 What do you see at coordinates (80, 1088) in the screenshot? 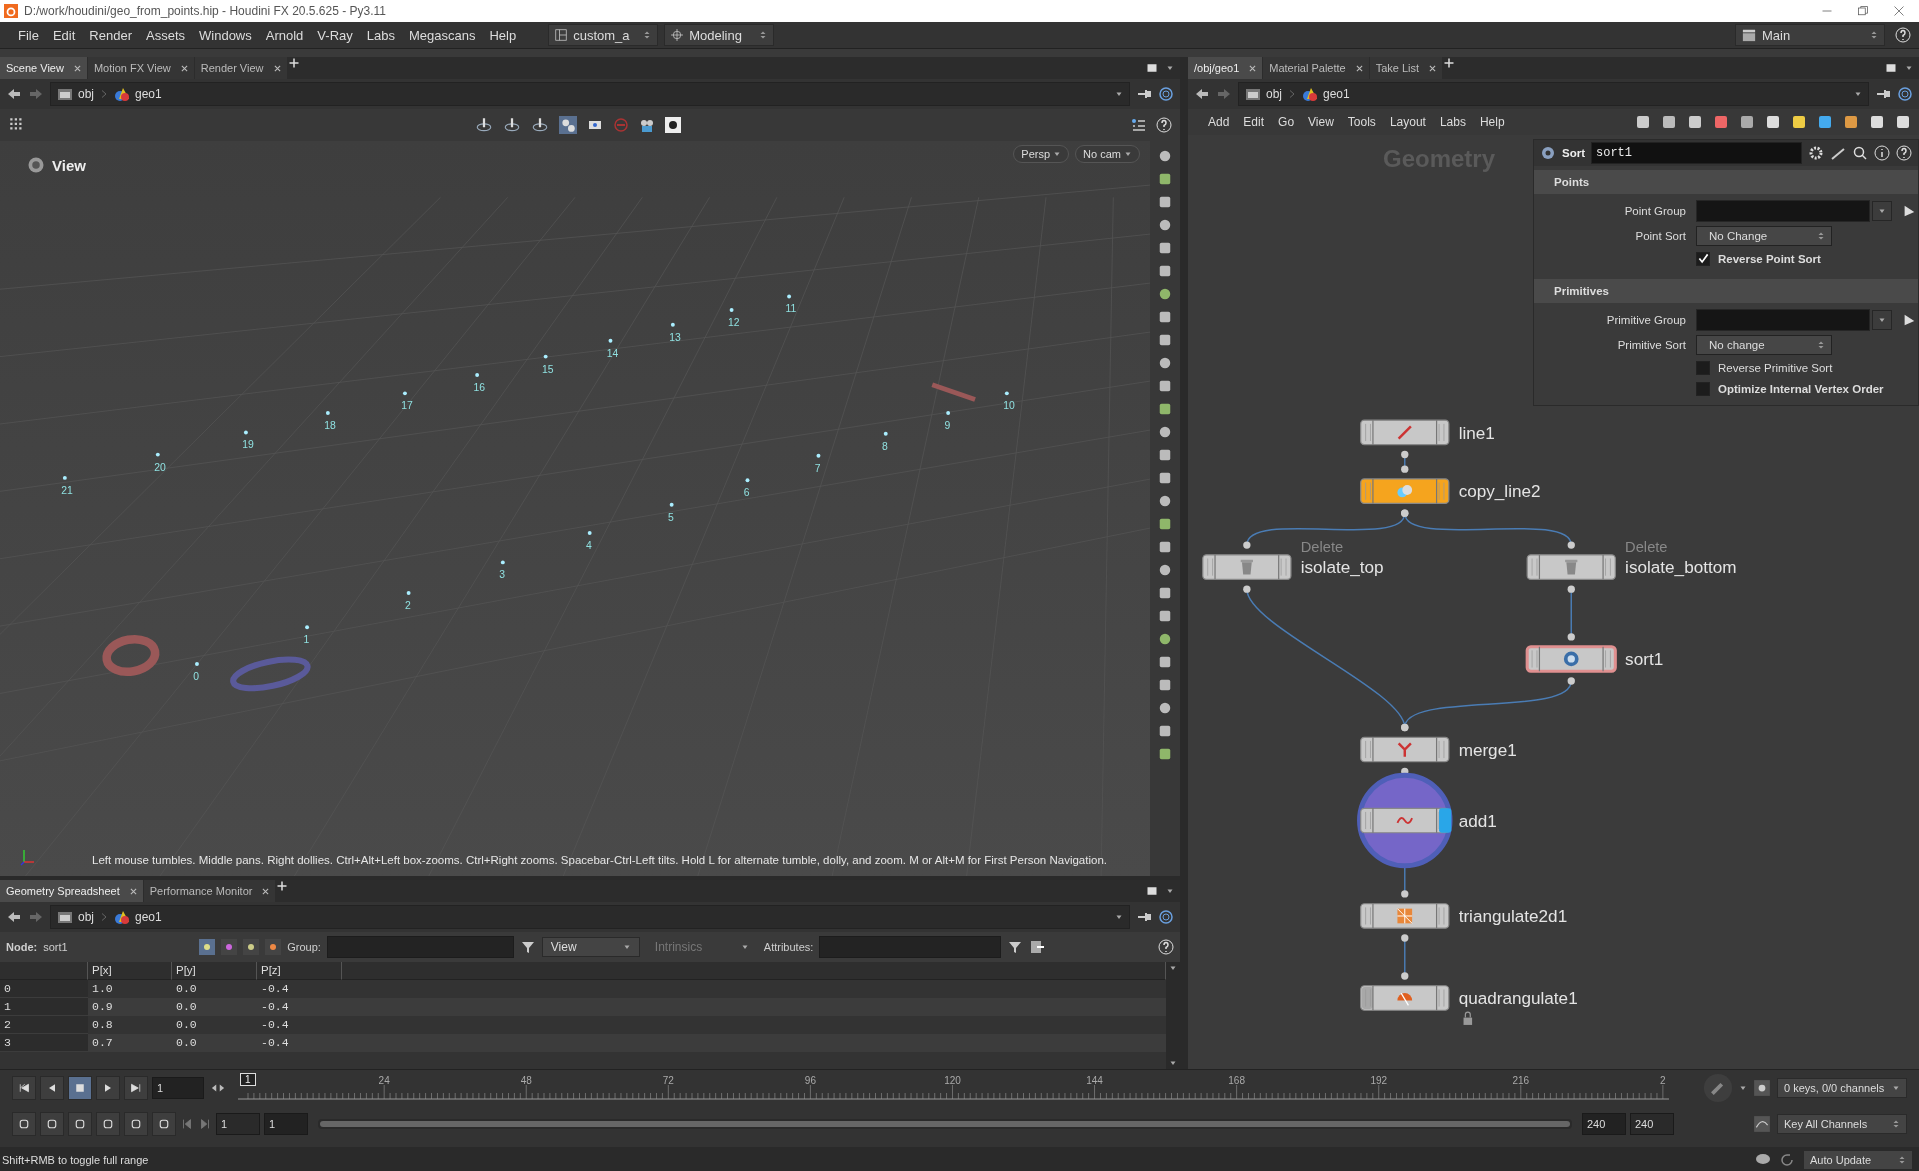
I see `stop-button` at bounding box center [80, 1088].